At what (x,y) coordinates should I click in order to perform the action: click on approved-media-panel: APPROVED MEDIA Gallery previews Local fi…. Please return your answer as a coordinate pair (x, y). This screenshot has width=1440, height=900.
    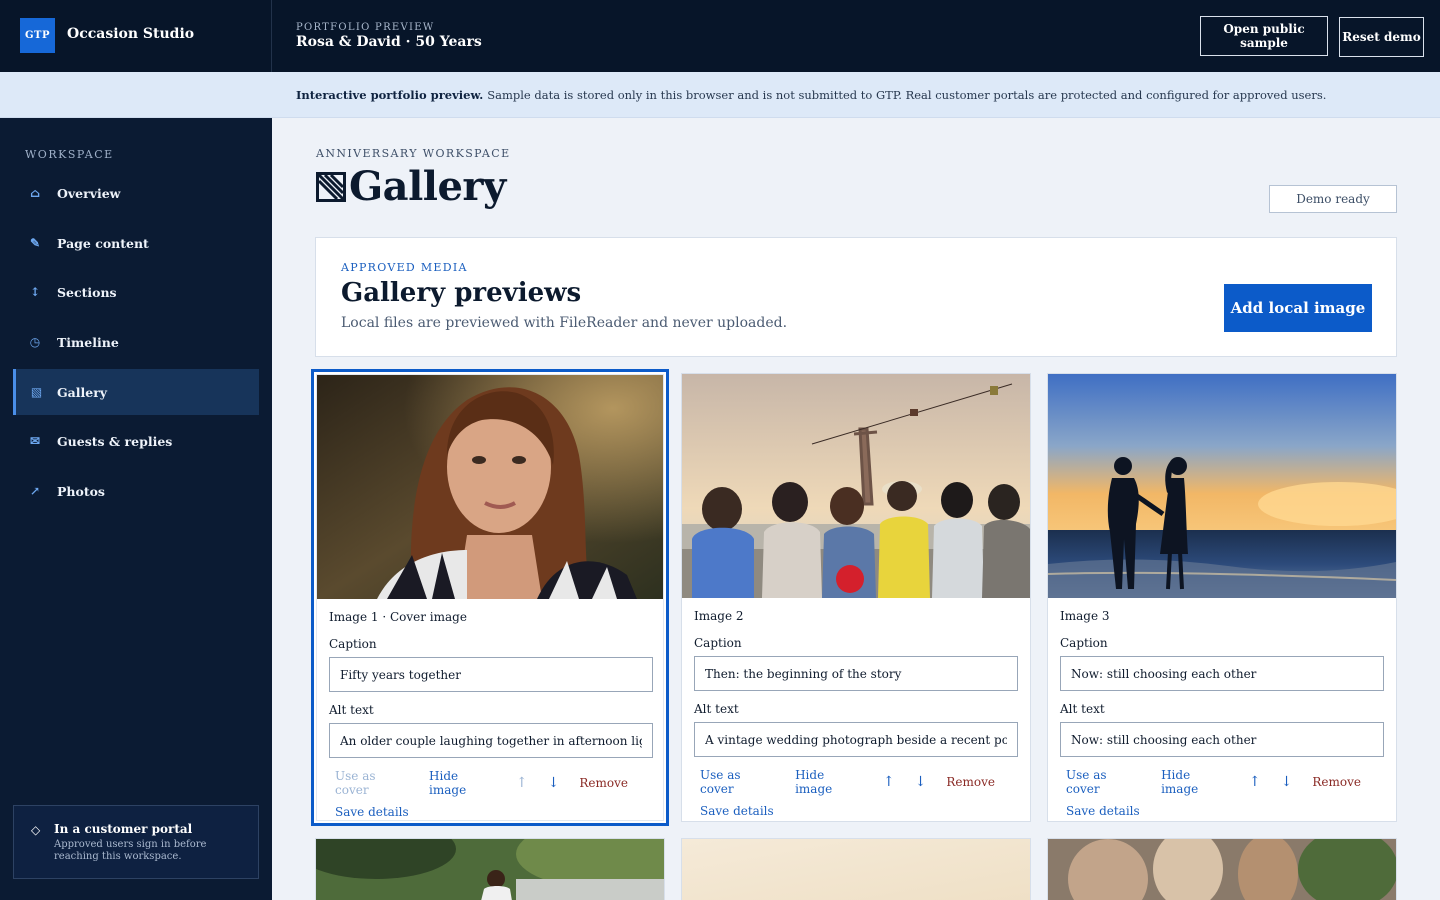
    Looking at the image, I should click on (856, 297).